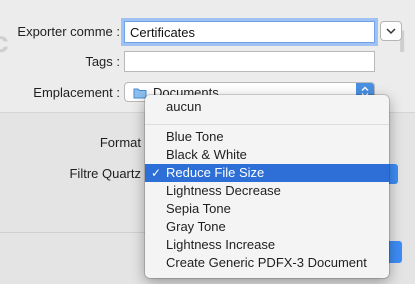 This screenshot has height=284, width=415. I want to click on location-label: Emplacement :, so click(76, 92).